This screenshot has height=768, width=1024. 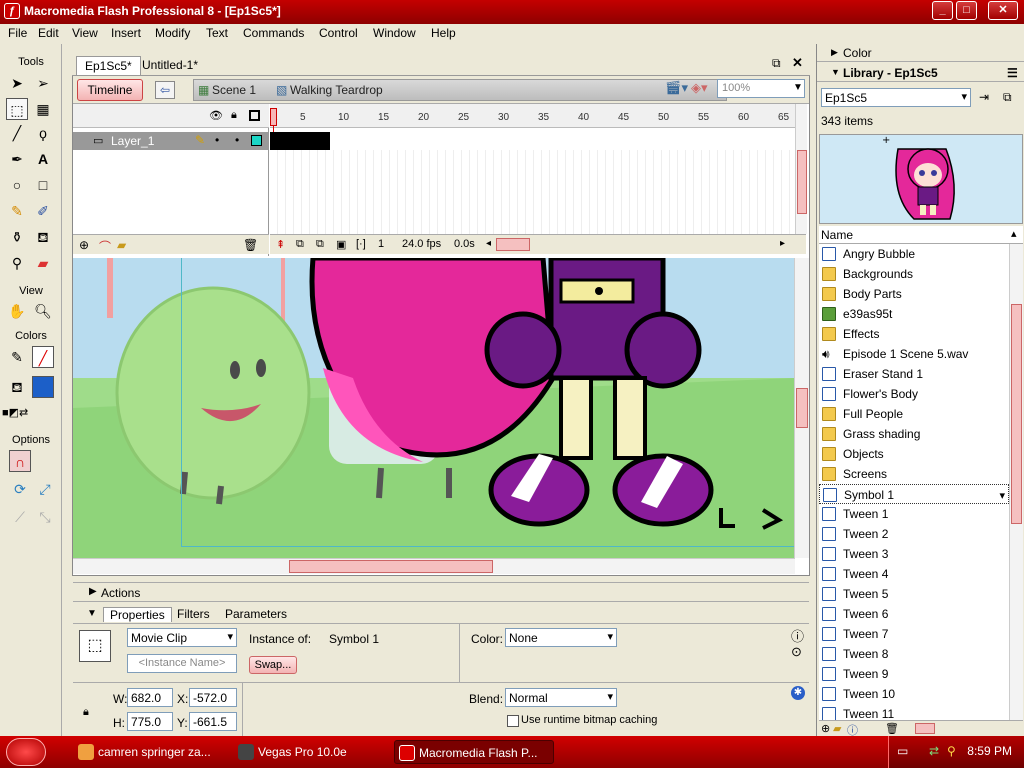 What do you see at coordinates (17, 211) in the screenshot?
I see `pencil-tool-icon: ✎` at bounding box center [17, 211].